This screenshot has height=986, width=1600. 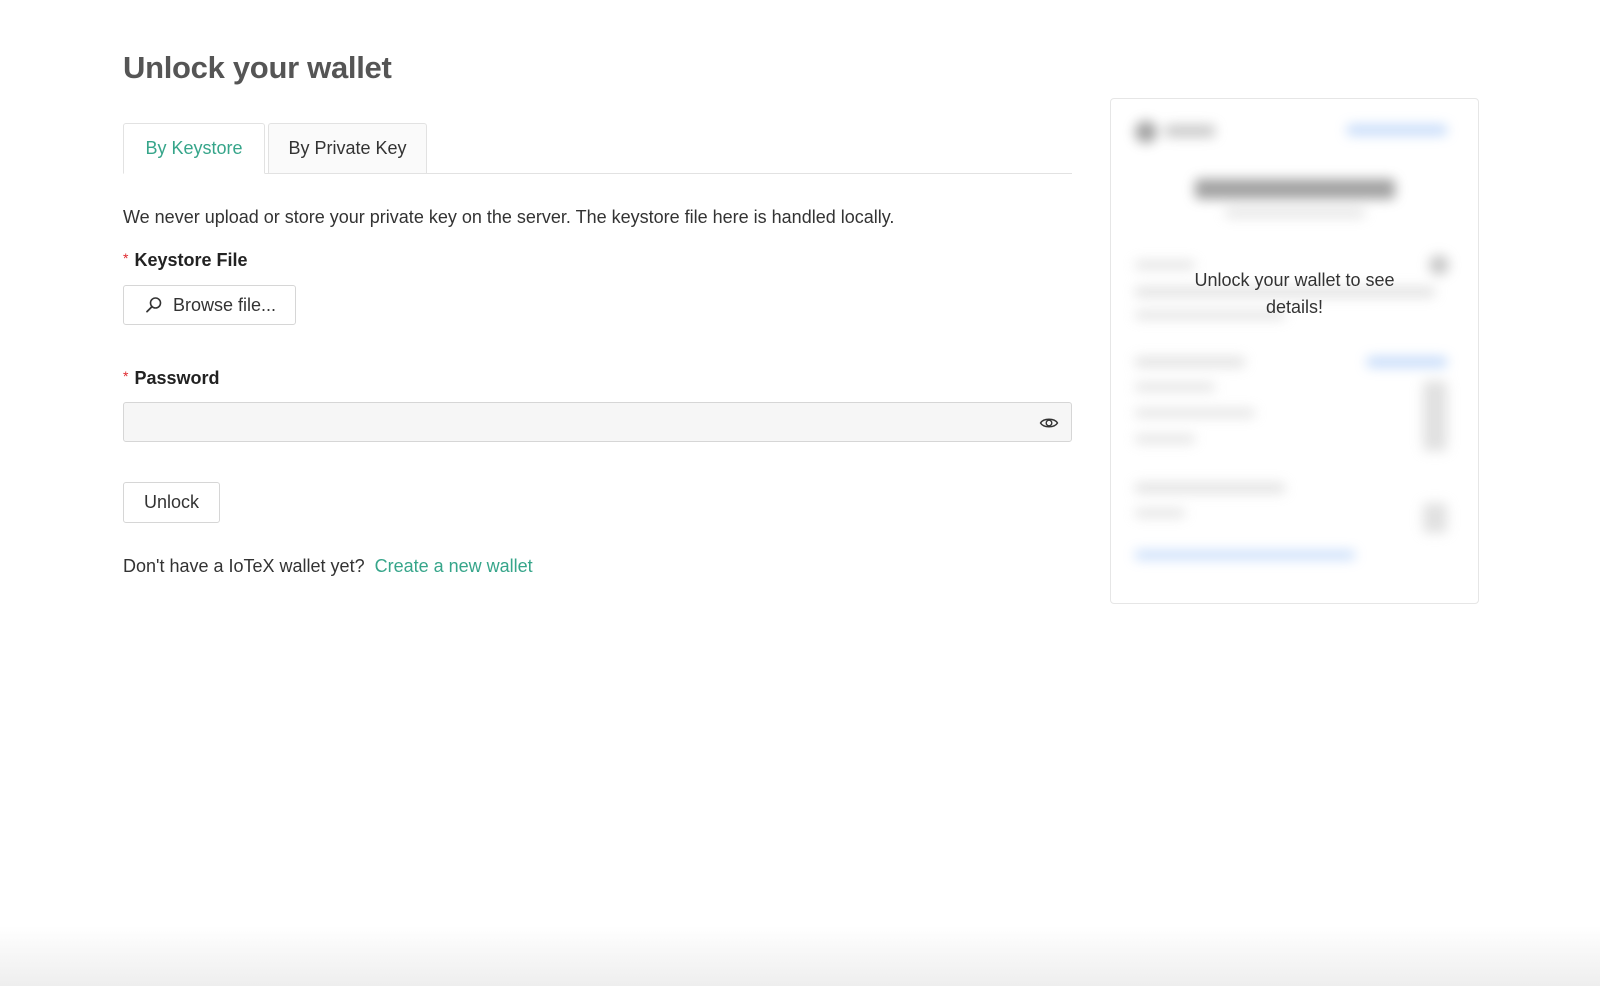 I want to click on password-input, so click(x=597, y=422).